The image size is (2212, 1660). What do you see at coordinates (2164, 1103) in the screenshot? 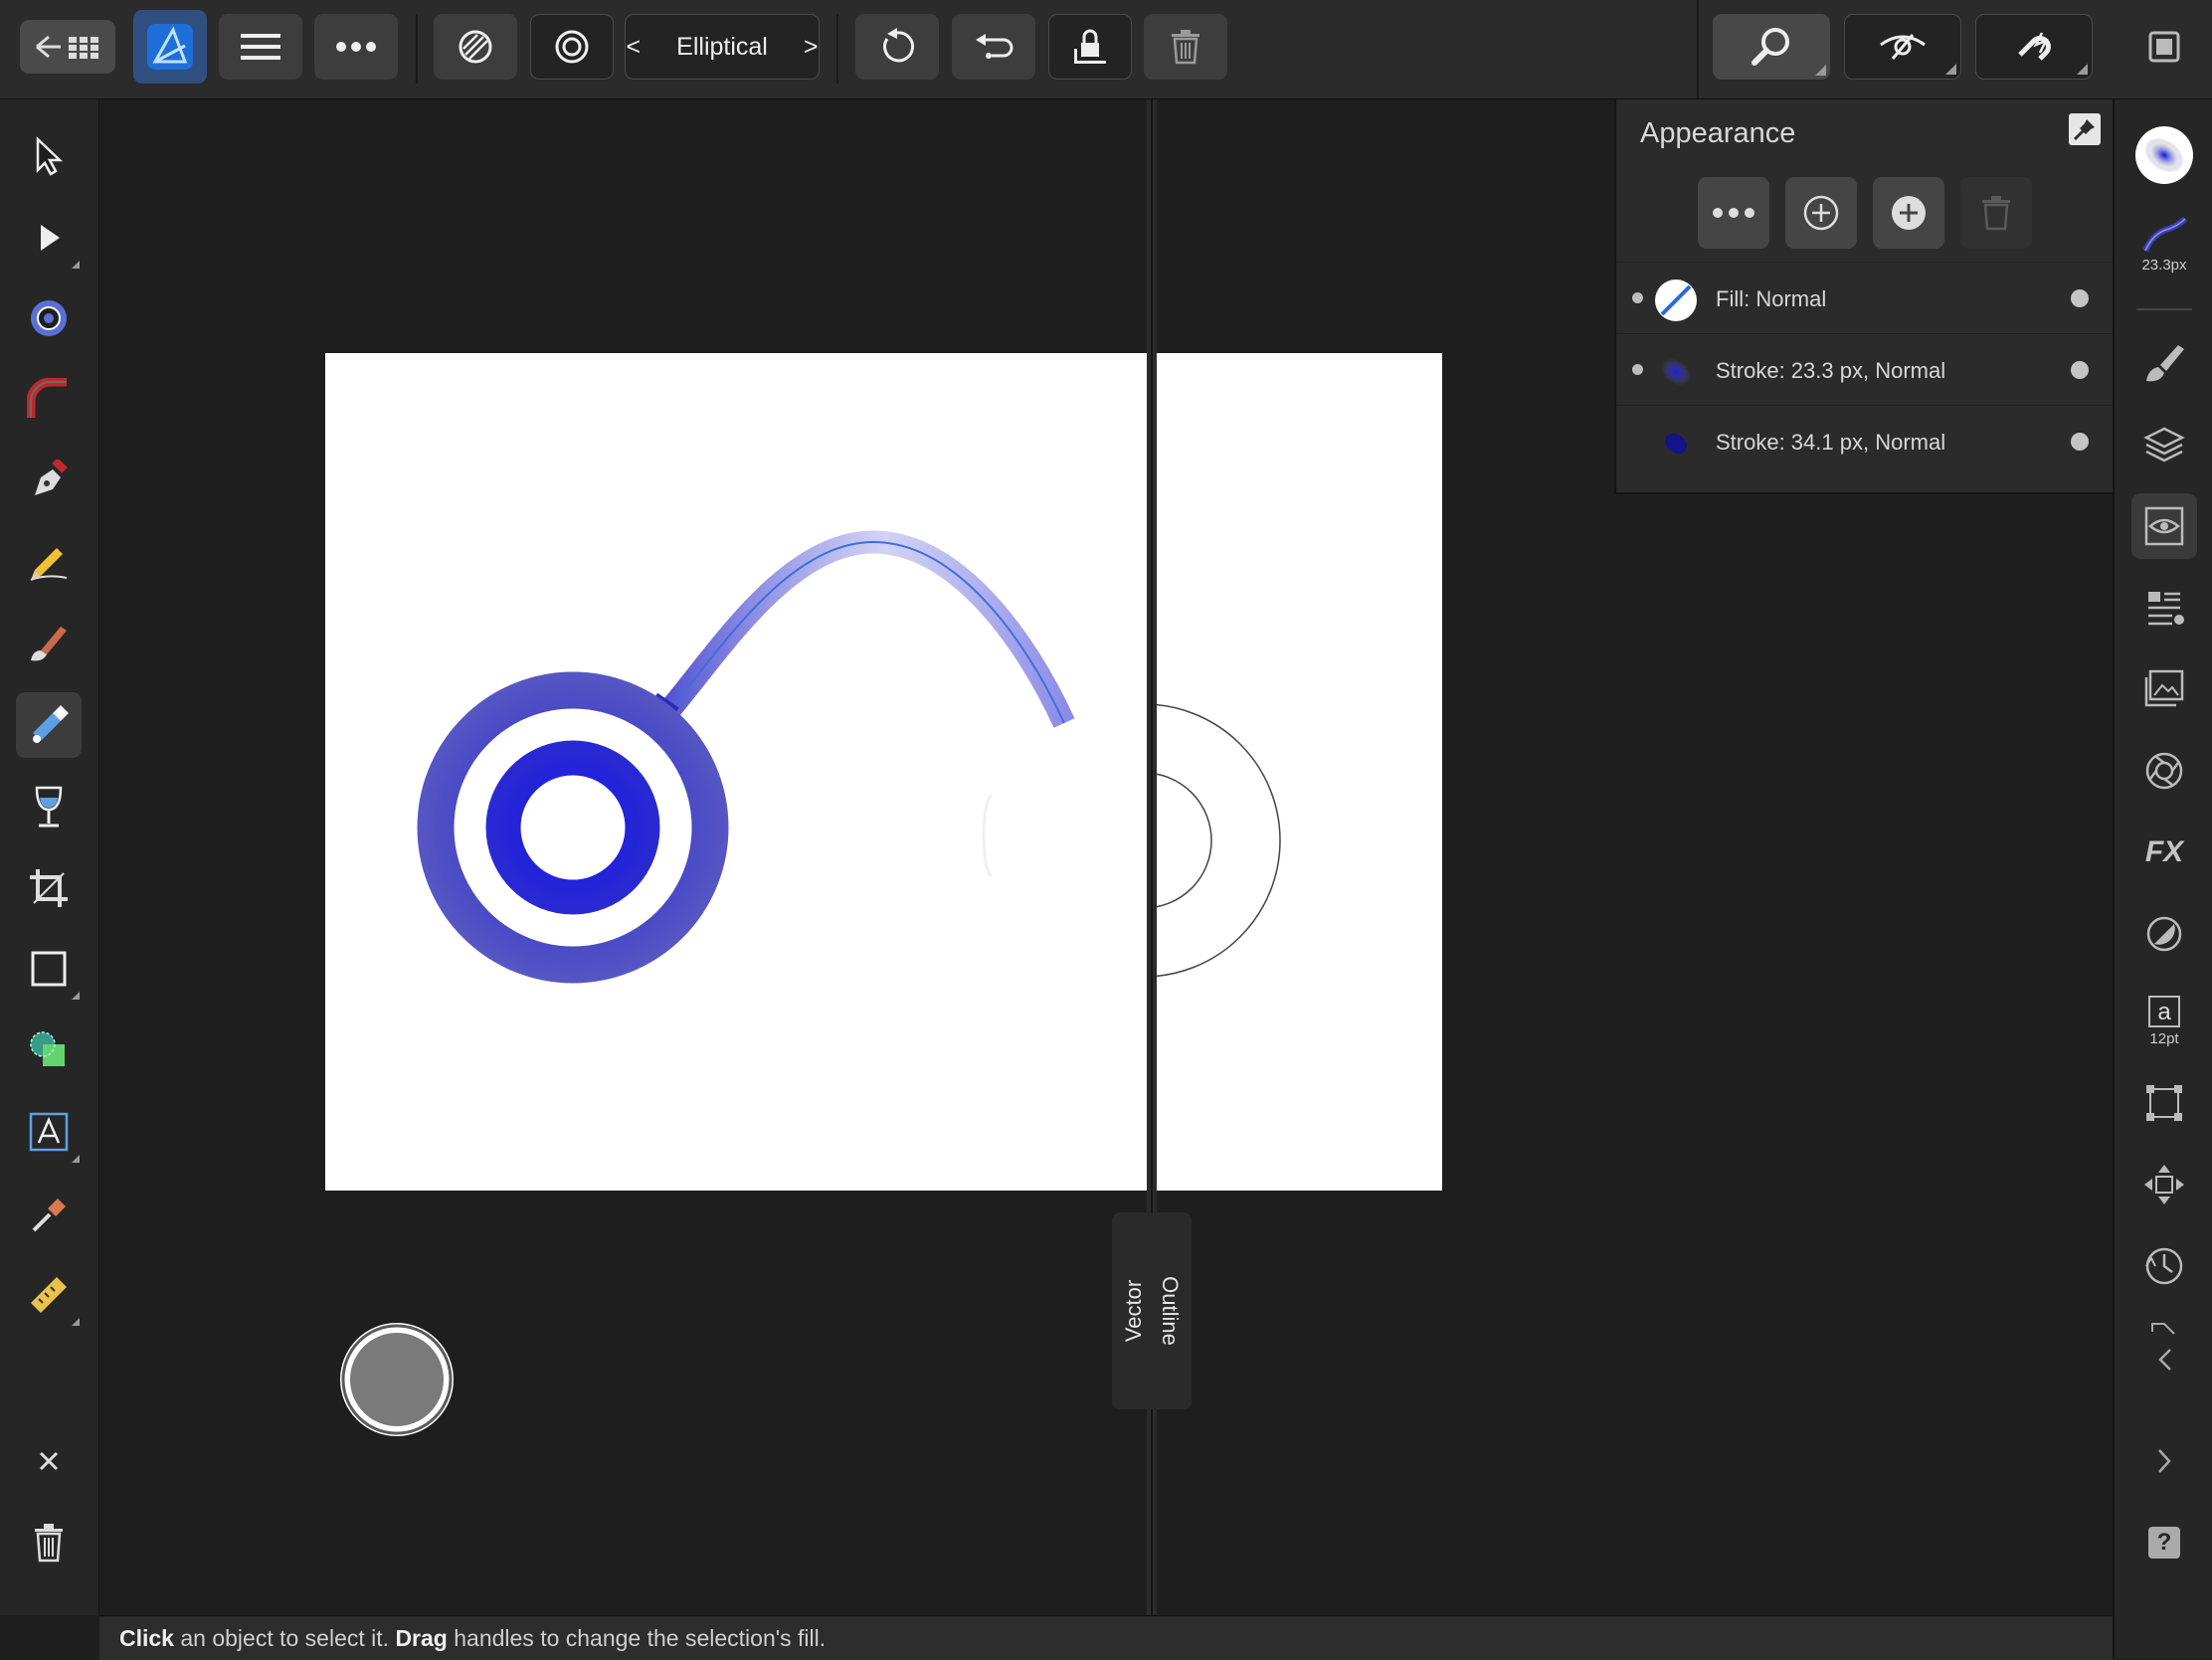
I see `transform-studio-button` at bounding box center [2164, 1103].